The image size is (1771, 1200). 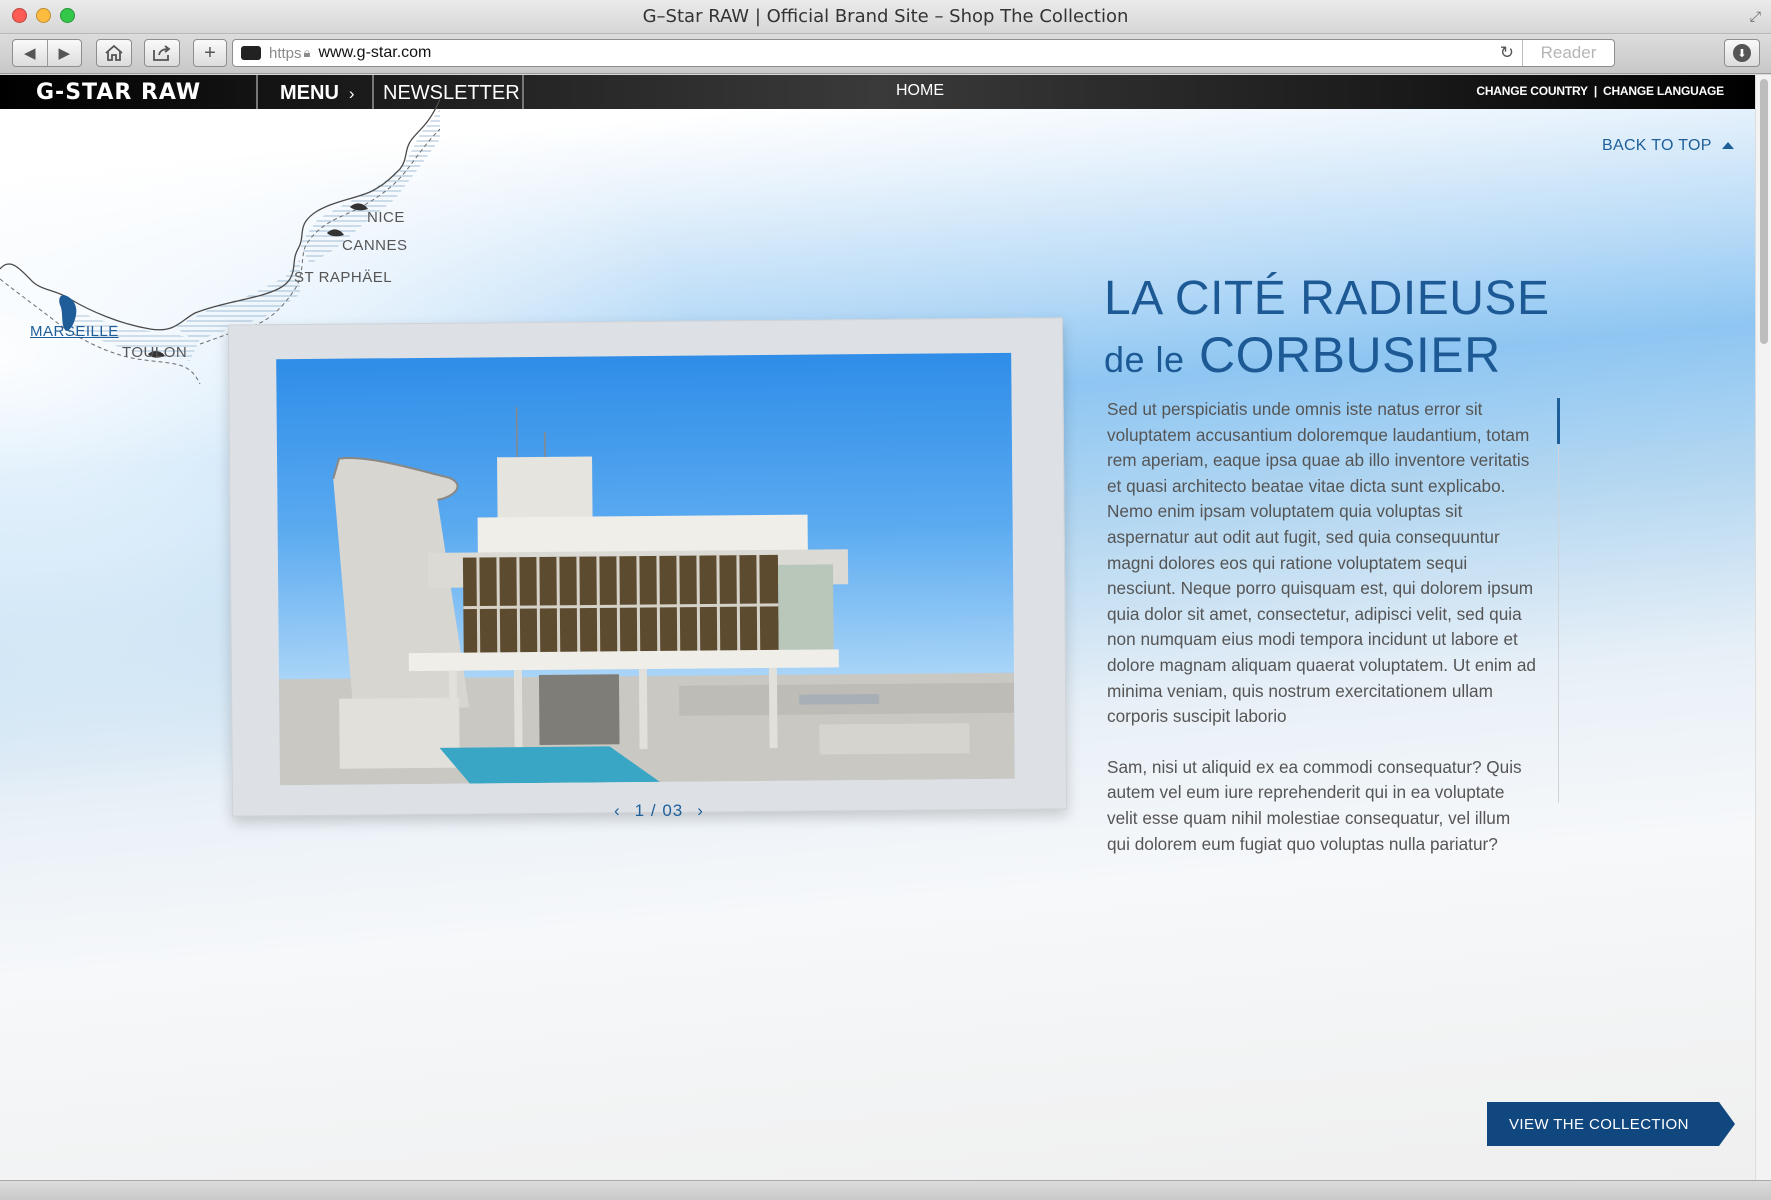 I want to click on chevron-left-icon: ‹, so click(x=617, y=811).